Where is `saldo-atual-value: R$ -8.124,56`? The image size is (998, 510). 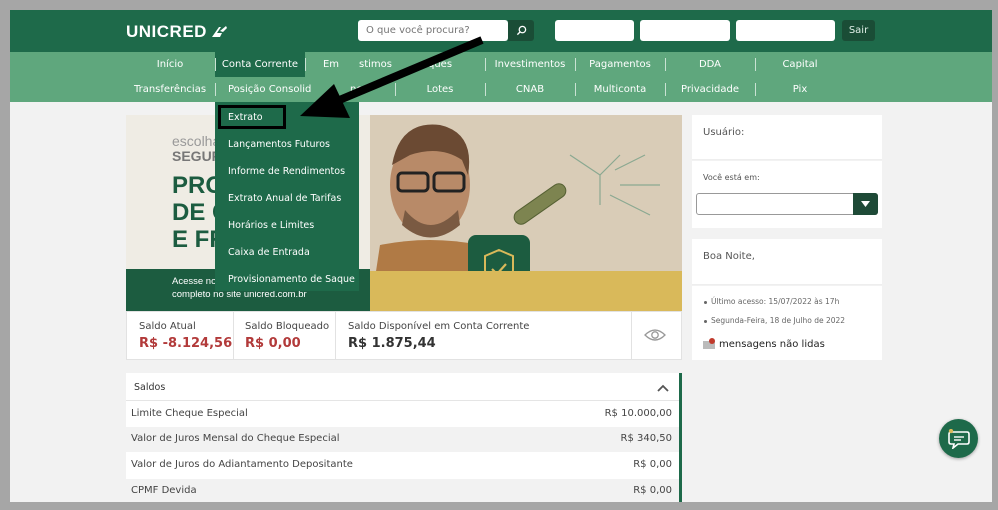
saldo-atual-value: R$ -8.124,56 is located at coordinates (186, 343).